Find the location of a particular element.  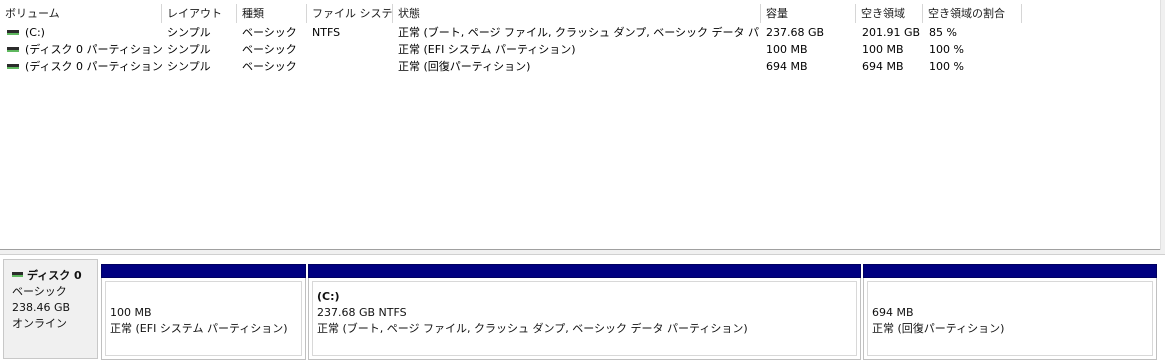

partition-status: 正常 (回復パーティション) is located at coordinates (938, 328).